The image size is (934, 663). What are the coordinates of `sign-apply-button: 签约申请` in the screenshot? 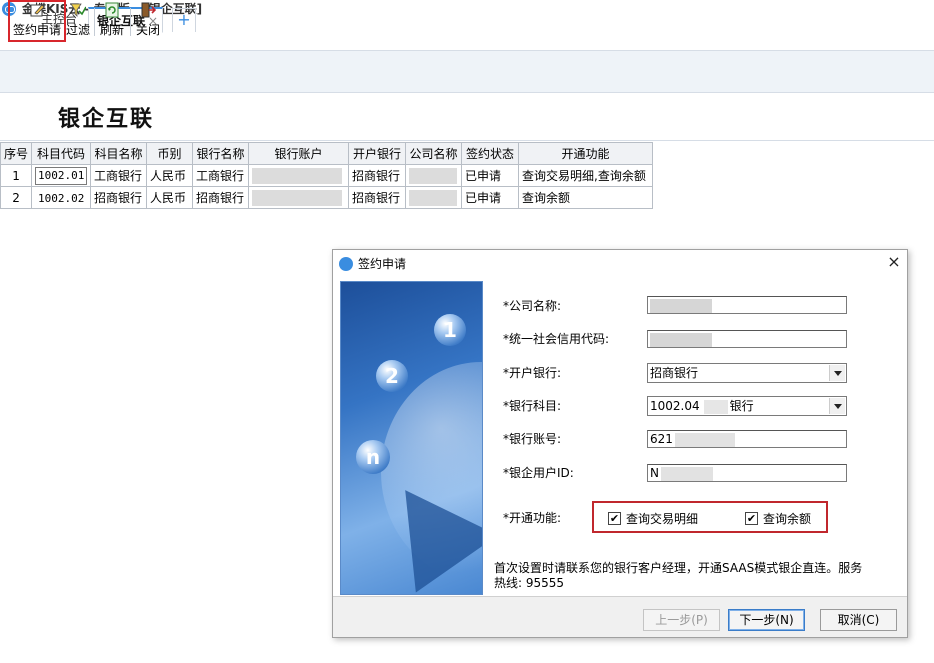 It's located at (37, 21).